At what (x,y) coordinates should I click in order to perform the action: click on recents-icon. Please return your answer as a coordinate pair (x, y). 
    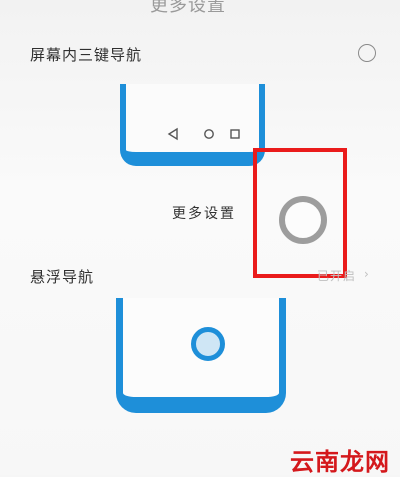
    Looking at the image, I should click on (235, 134).